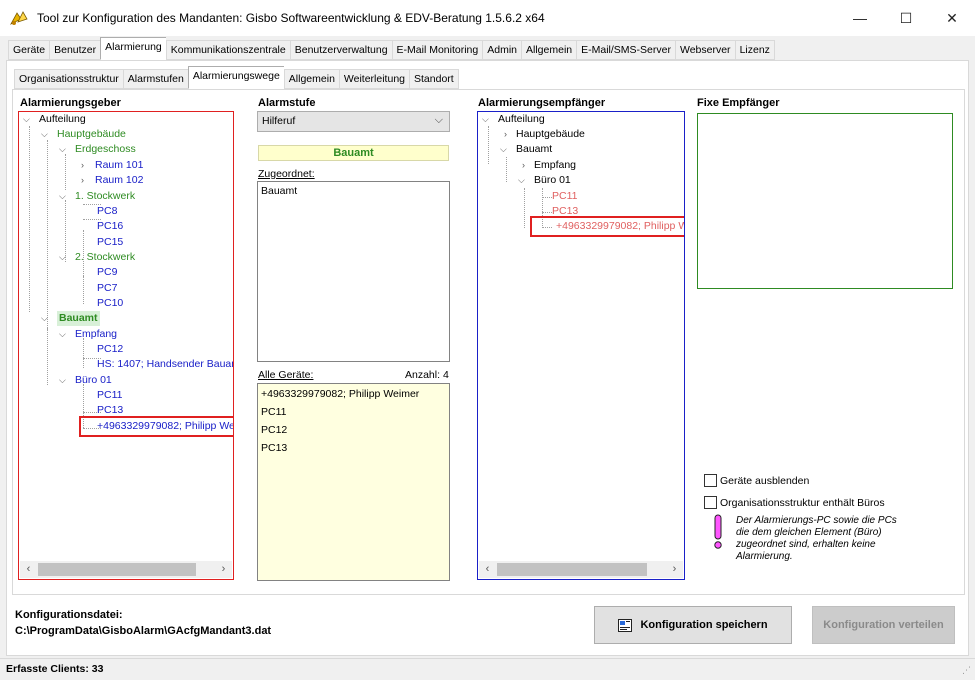 The image size is (975, 680). I want to click on distribute-config-button: Konfiguration verteilen, so click(883, 625).